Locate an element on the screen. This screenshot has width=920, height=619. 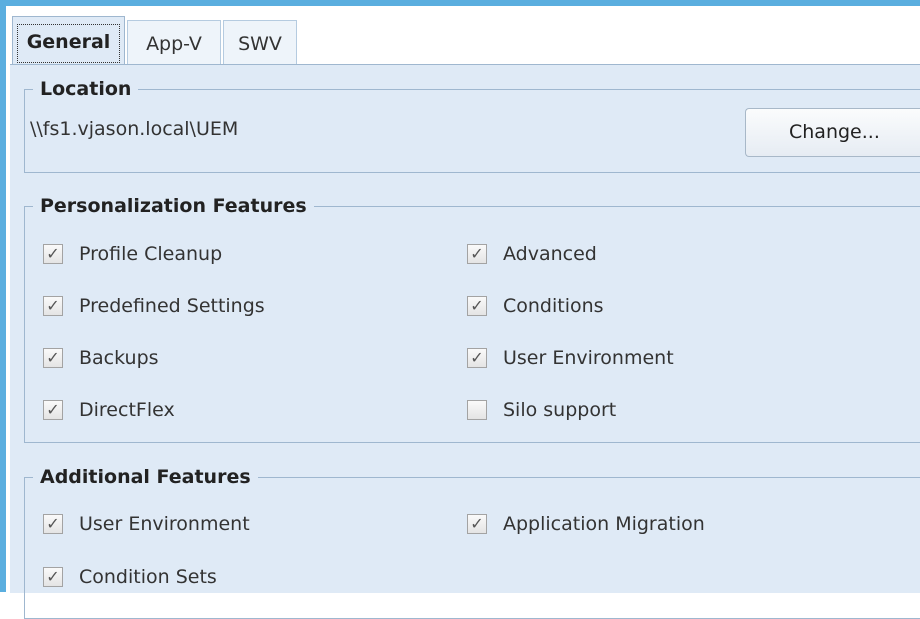
tab-strip: General App-V SWV is located at coordinates (465, 39).